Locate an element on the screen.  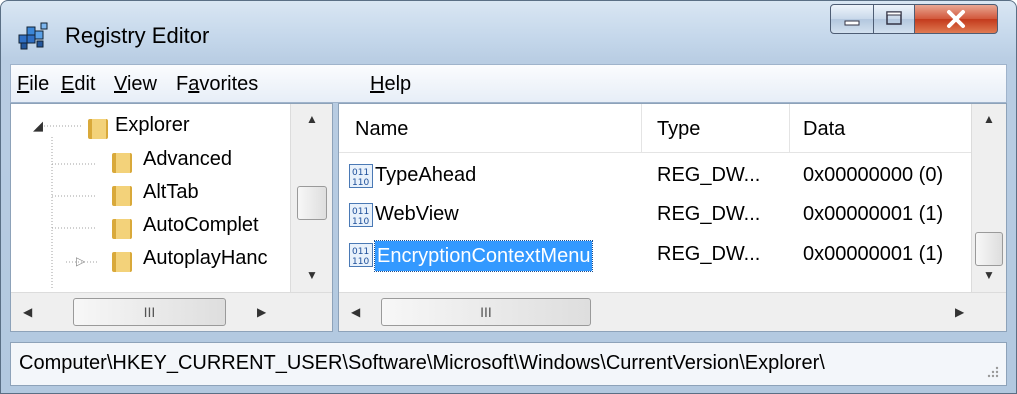
column-header-data: Data is located at coordinates (824, 129).